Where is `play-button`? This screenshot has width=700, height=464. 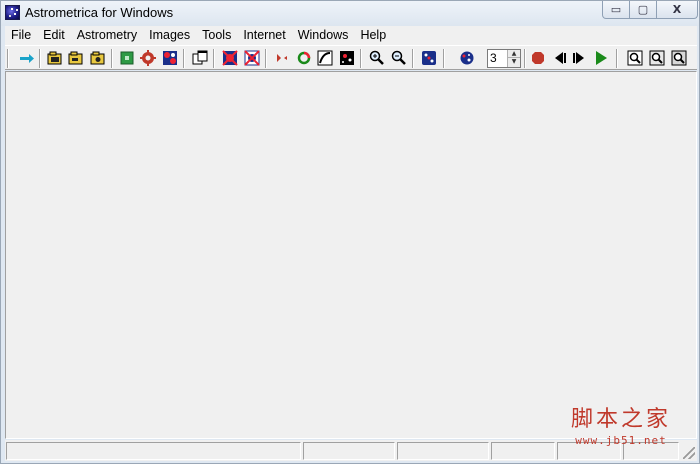 play-button is located at coordinates (601, 58).